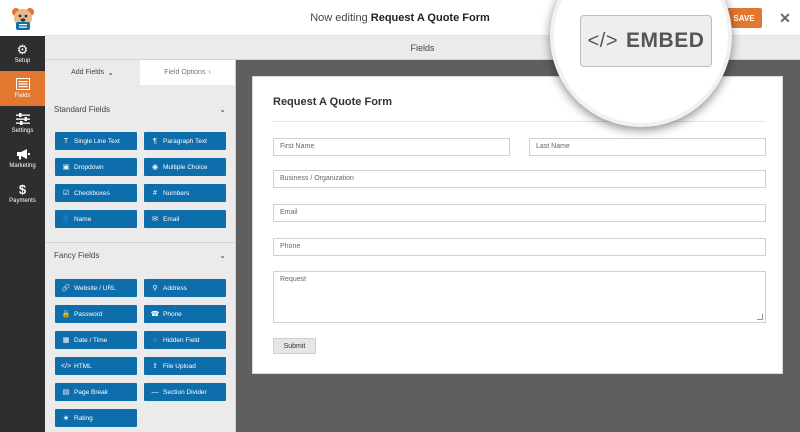  What do you see at coordinates (603, 40) in the screenshot?
I see `code-icon: </>` at bounding box center [603, 40].